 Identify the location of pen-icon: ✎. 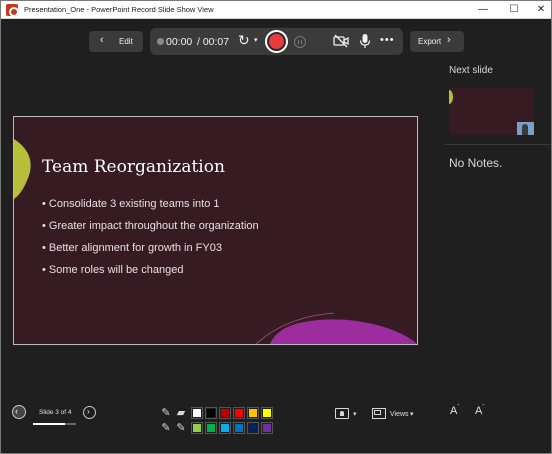
(166, 413).